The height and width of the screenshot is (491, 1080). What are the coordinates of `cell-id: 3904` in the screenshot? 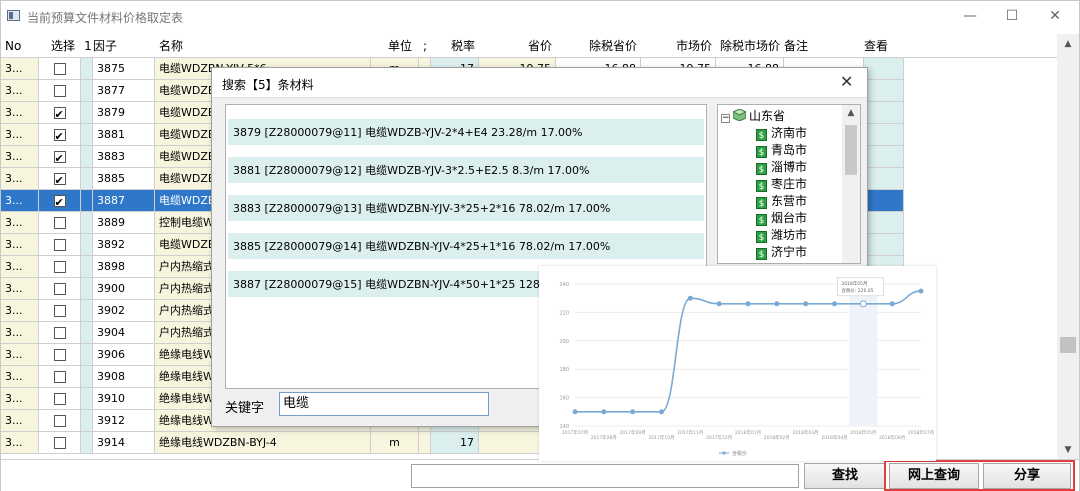 It's located at (124, 333).